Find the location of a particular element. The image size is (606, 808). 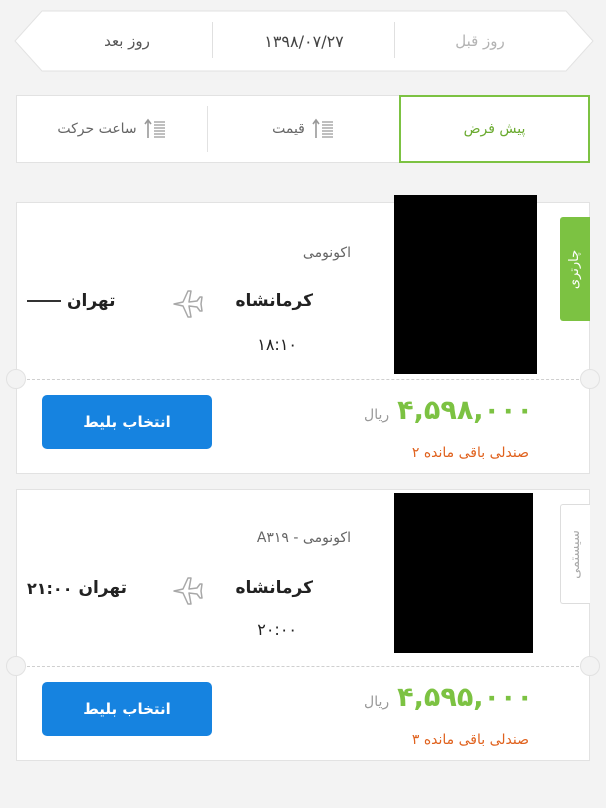

prev-day-button: روز قبل is located at coordinates (480, 41).